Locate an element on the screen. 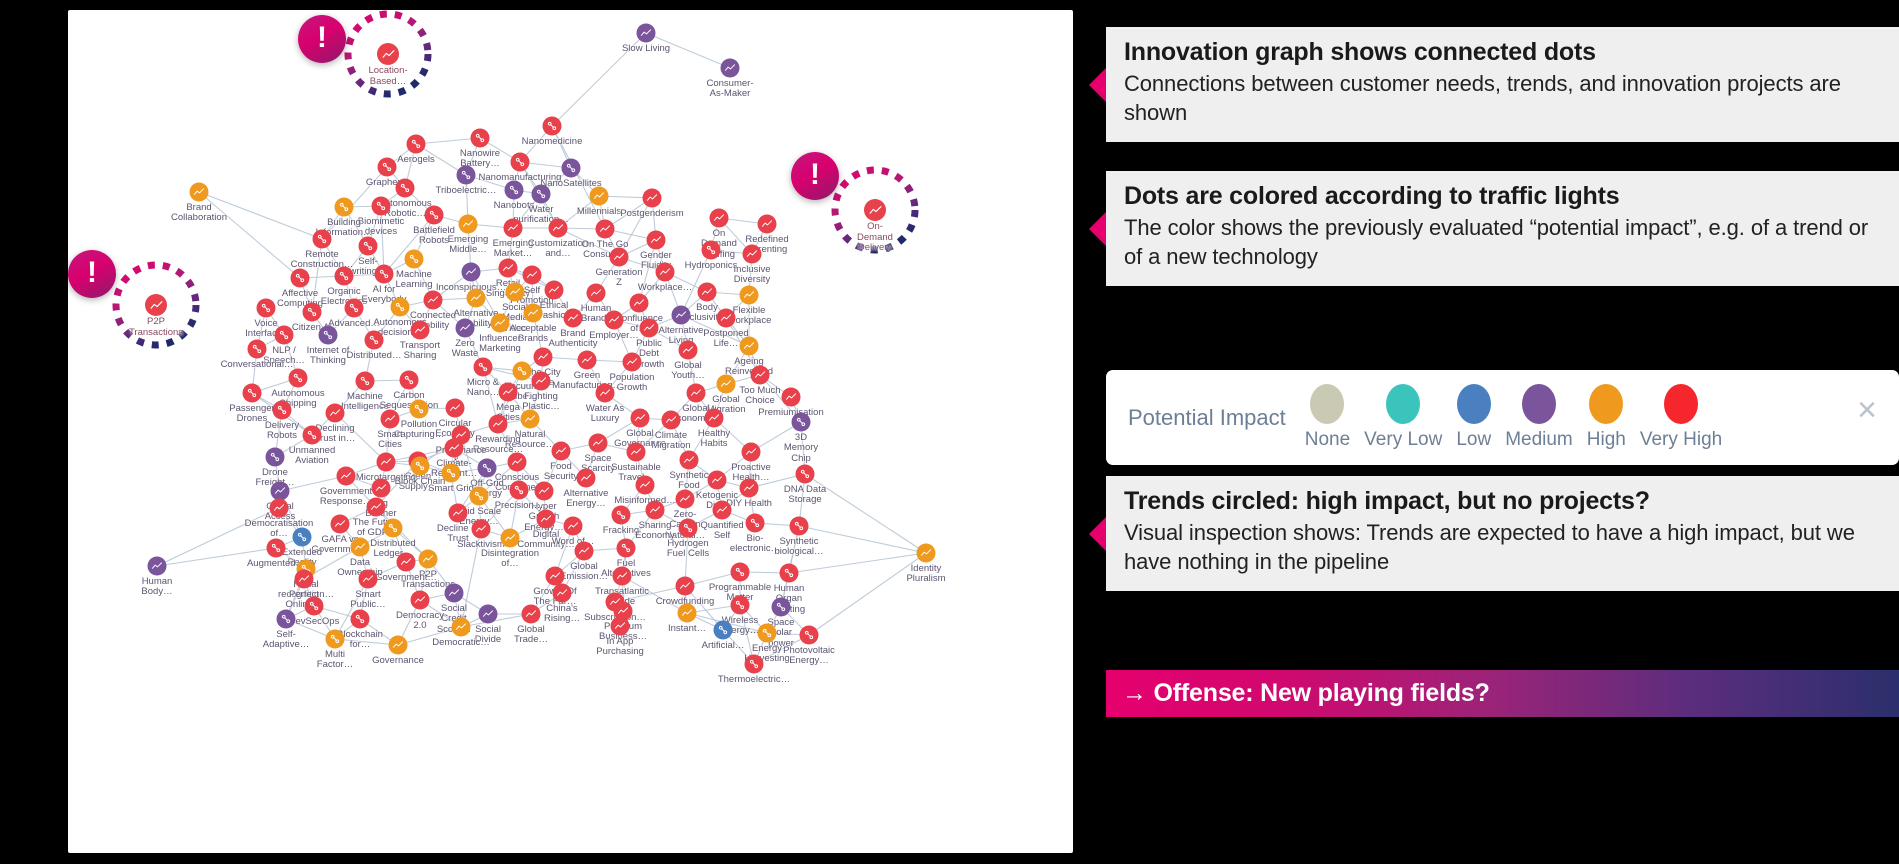 This screenshot has width=1899, height=864. legend-item-low: Low is located at coordinates (1473, 417).